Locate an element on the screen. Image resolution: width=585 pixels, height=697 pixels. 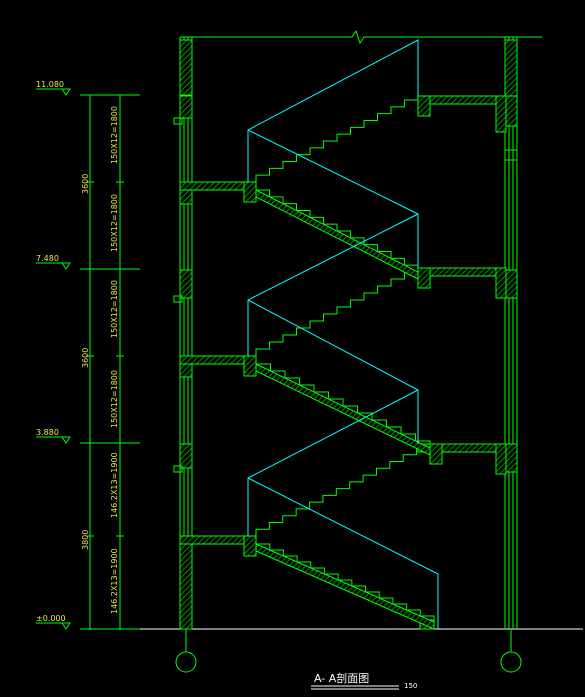
scale-note: 150 is located at coordinates (410, 686).